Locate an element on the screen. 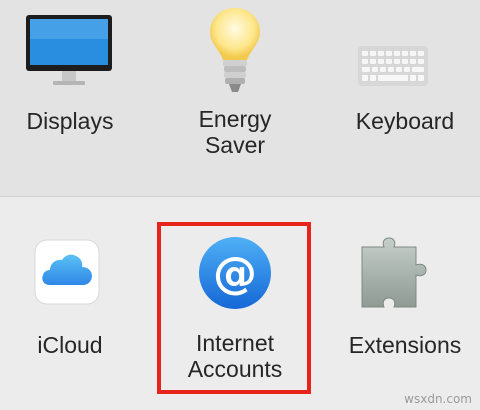 This screenshot has height=410, width=480. icloud-icon is located at coordinates (67, 272).